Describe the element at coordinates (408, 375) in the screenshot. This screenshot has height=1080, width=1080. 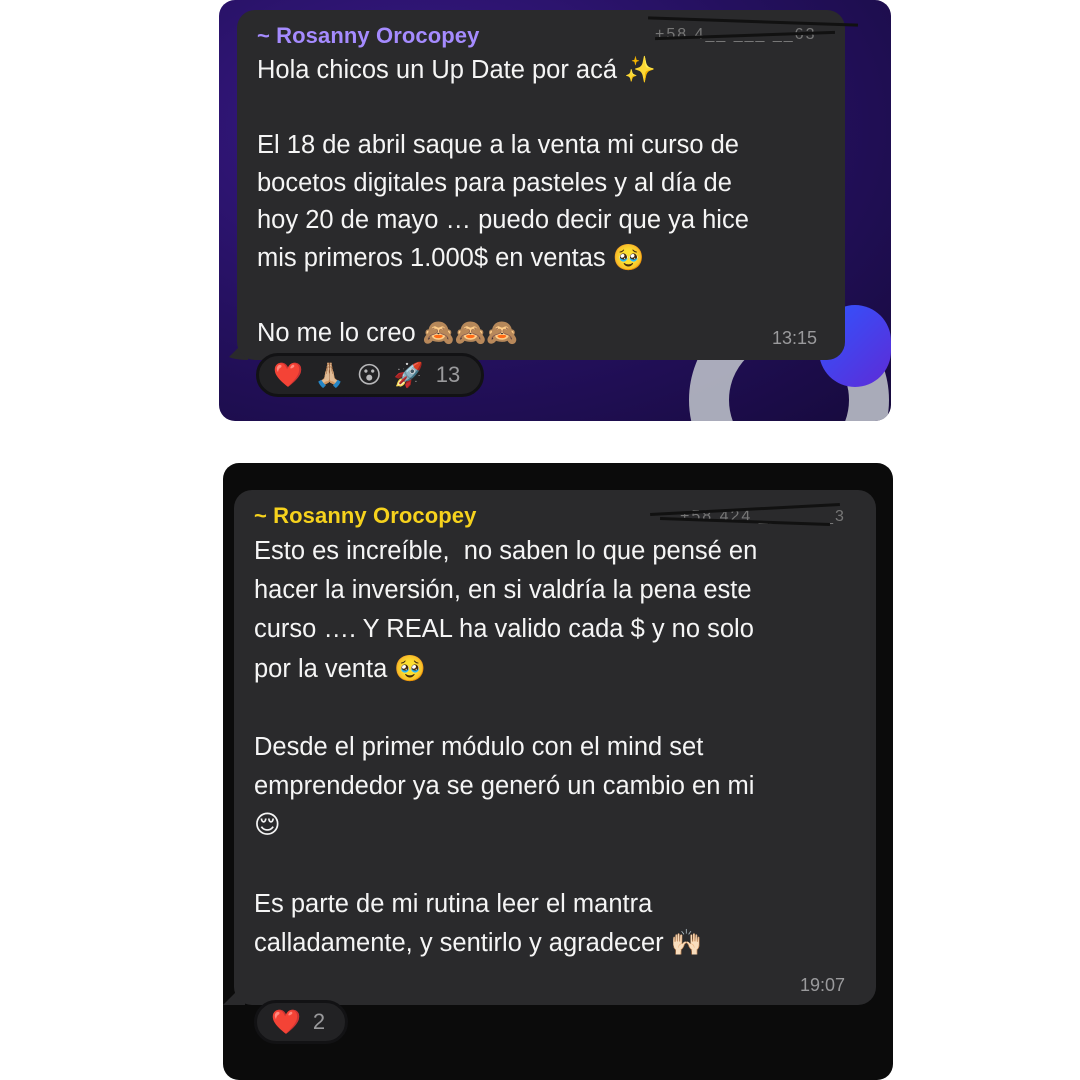
I see `rocket-reaction-icon: 🚀` at that location.